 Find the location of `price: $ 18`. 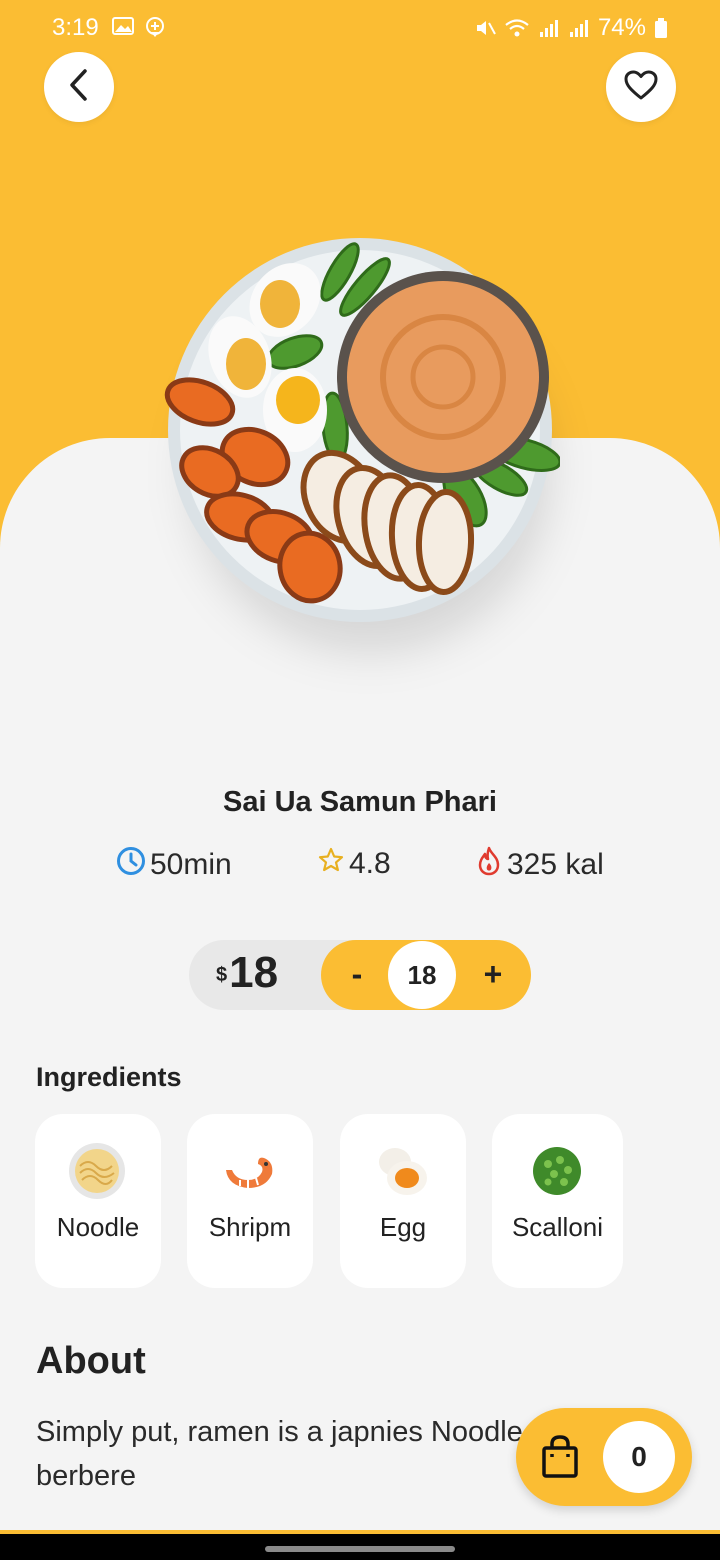

price: $ 18 is located at coordinates (247, 973).